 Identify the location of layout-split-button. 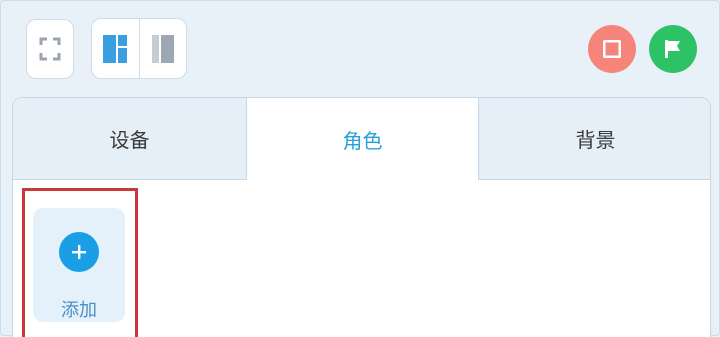
(115, 48).